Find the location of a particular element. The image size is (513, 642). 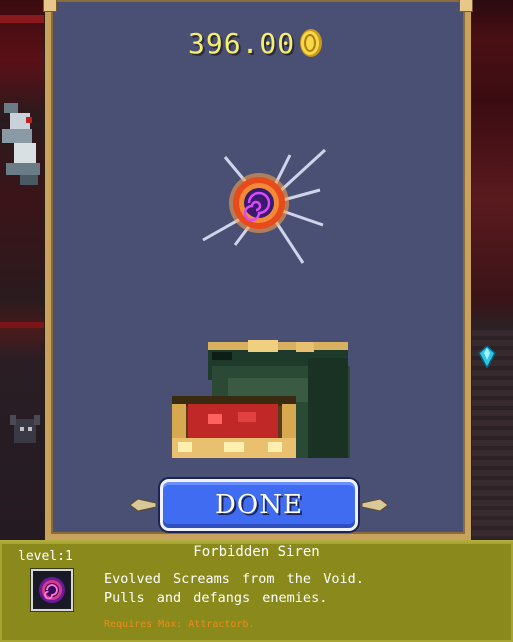

weapon-name: Forbidden Siren is located at coordinates (256, 552).